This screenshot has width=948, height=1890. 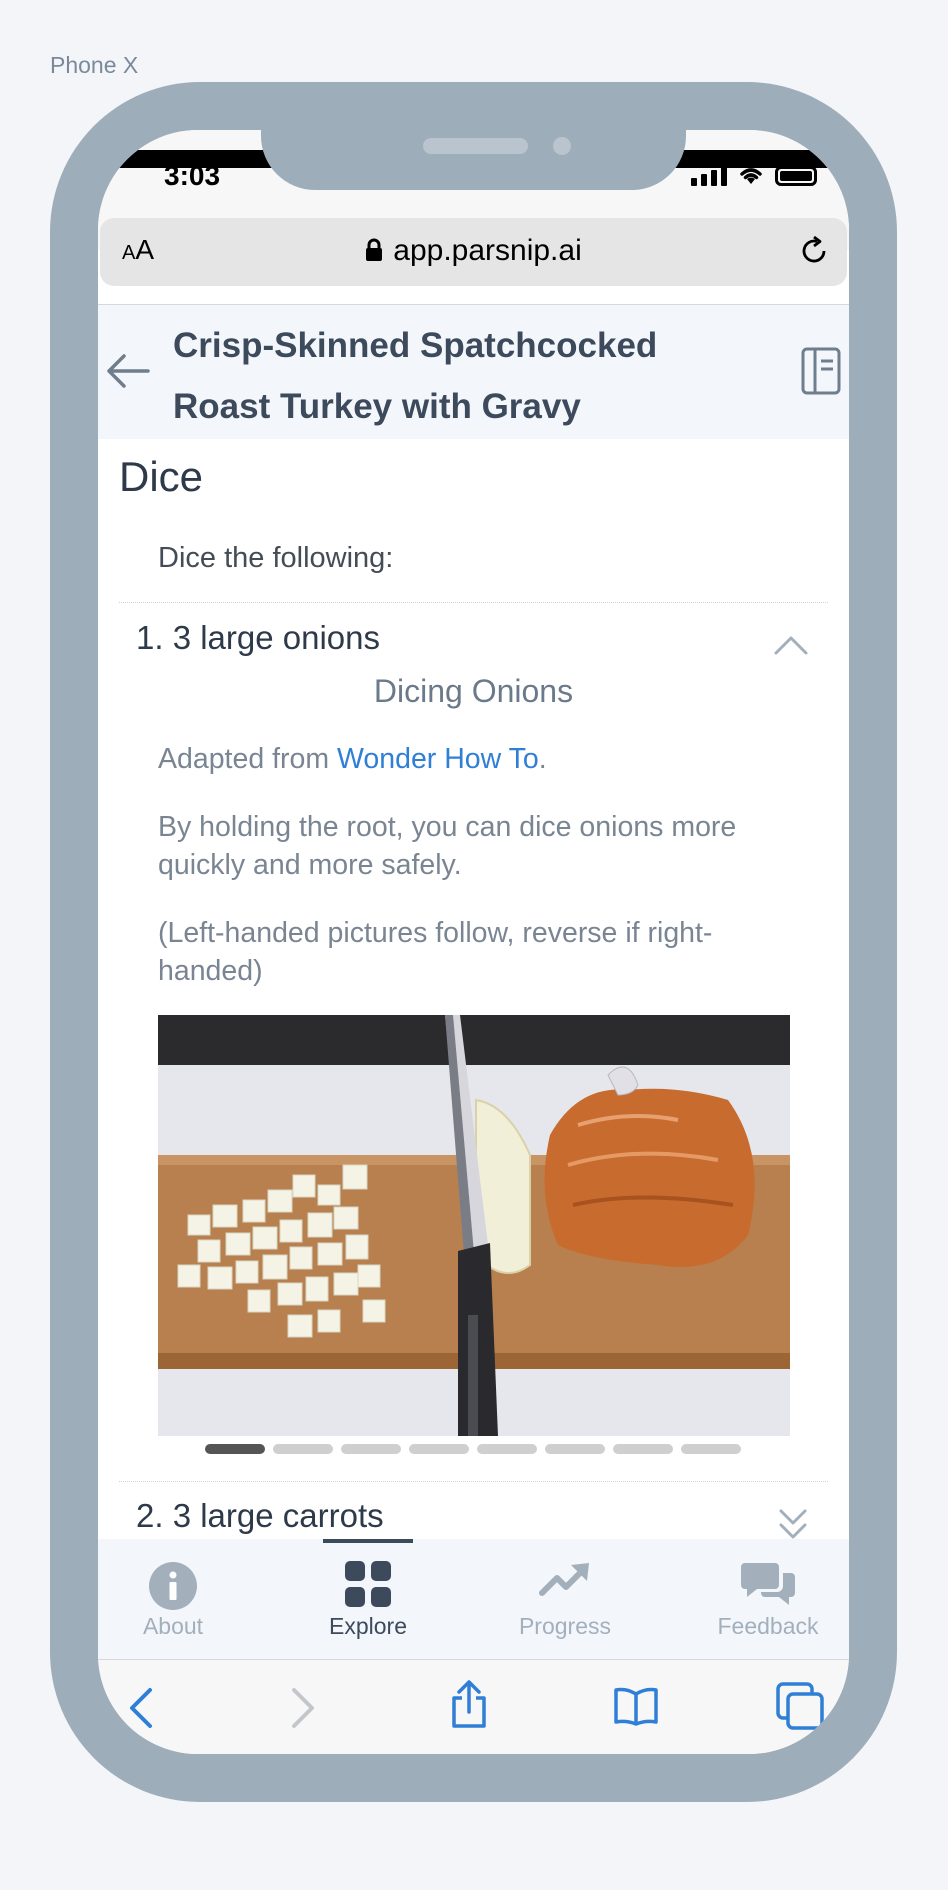 I want to click on tabs-icon, so click(x=800, y=1706).